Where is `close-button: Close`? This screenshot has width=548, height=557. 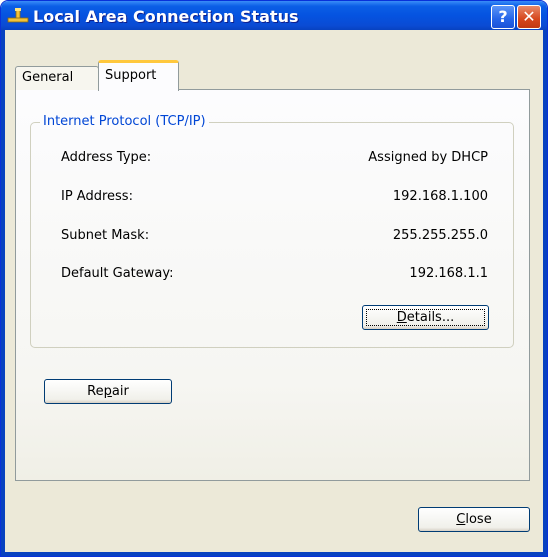
close-button: Close is located at coordinates (474, 519).